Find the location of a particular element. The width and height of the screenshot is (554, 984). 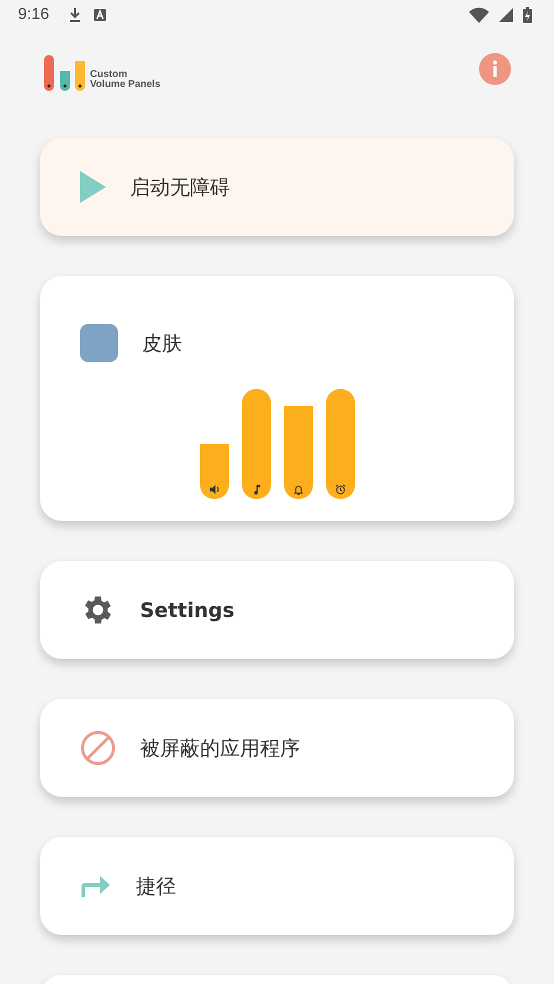

card-label: 启动无障碍 is located at coordinates (180, 187).